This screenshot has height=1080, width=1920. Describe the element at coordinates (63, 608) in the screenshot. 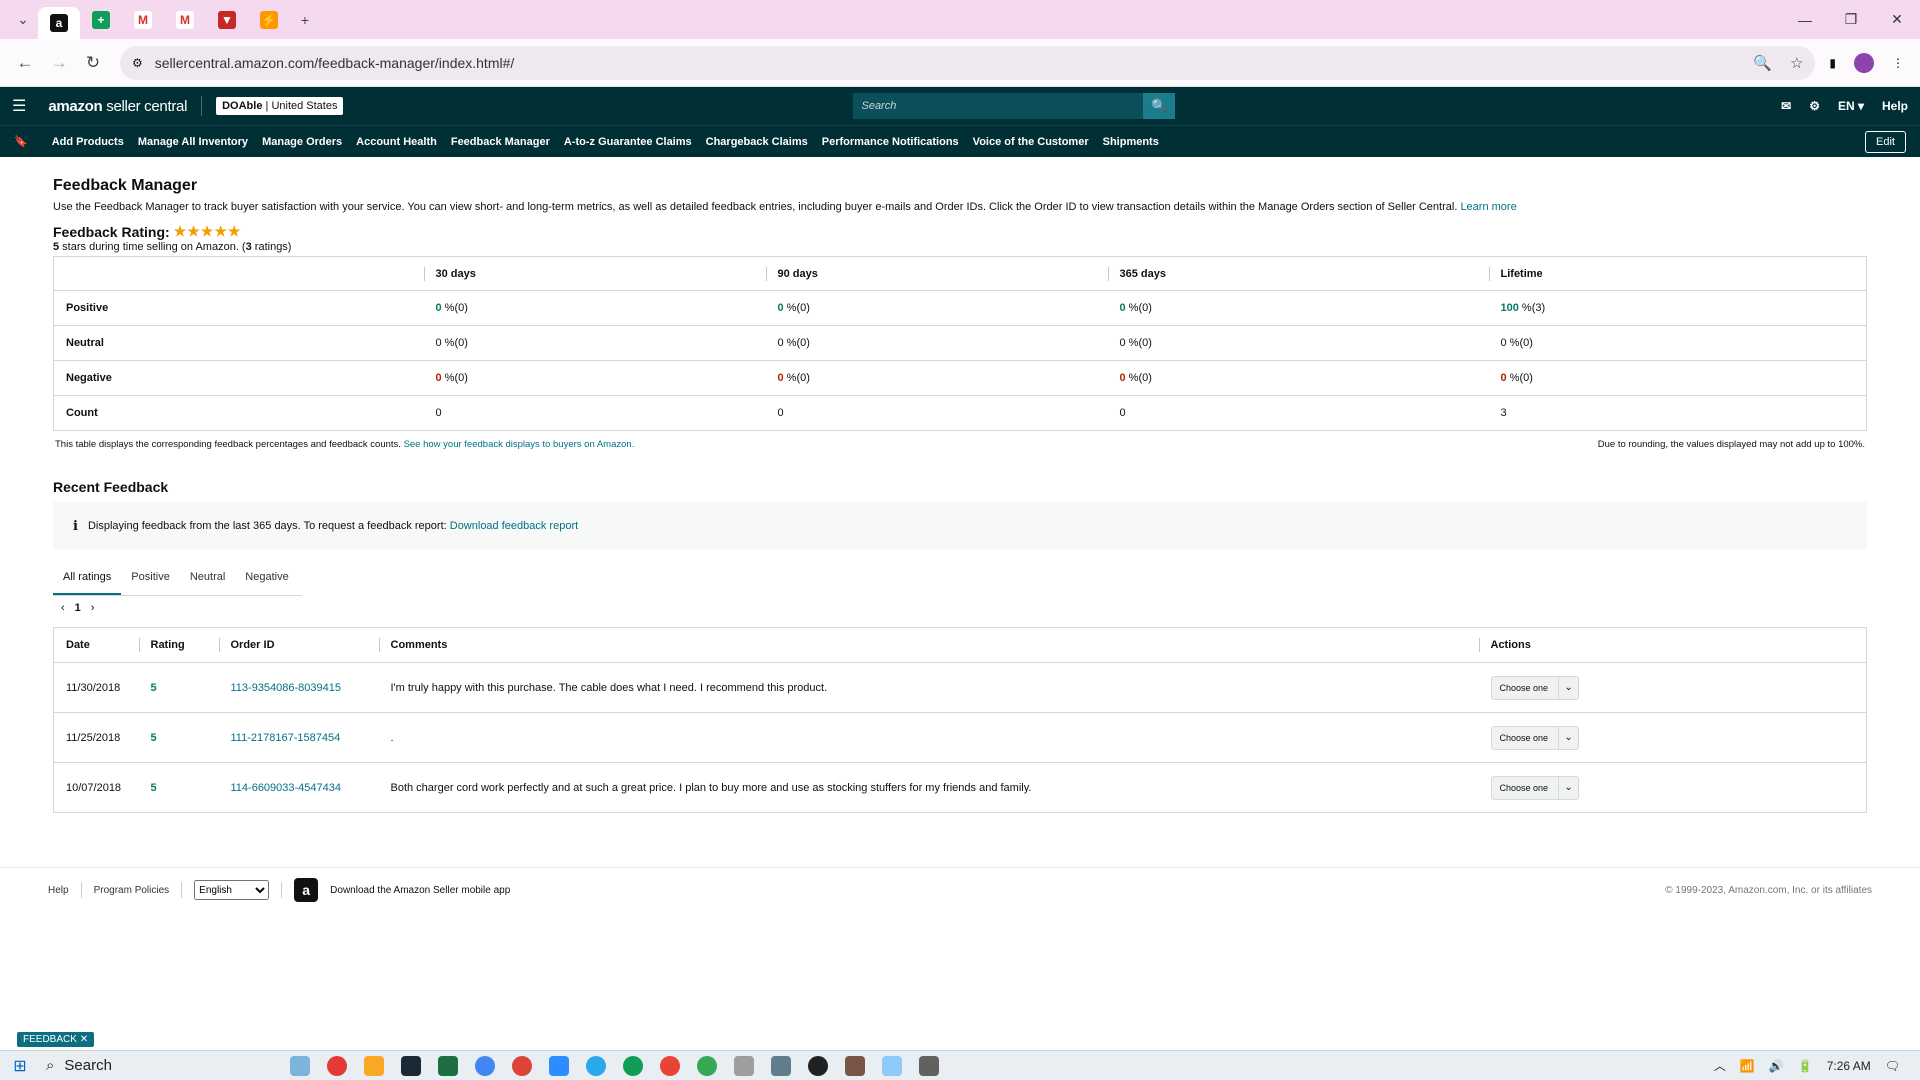

I see `prev-page-icon: ‹` at that location.